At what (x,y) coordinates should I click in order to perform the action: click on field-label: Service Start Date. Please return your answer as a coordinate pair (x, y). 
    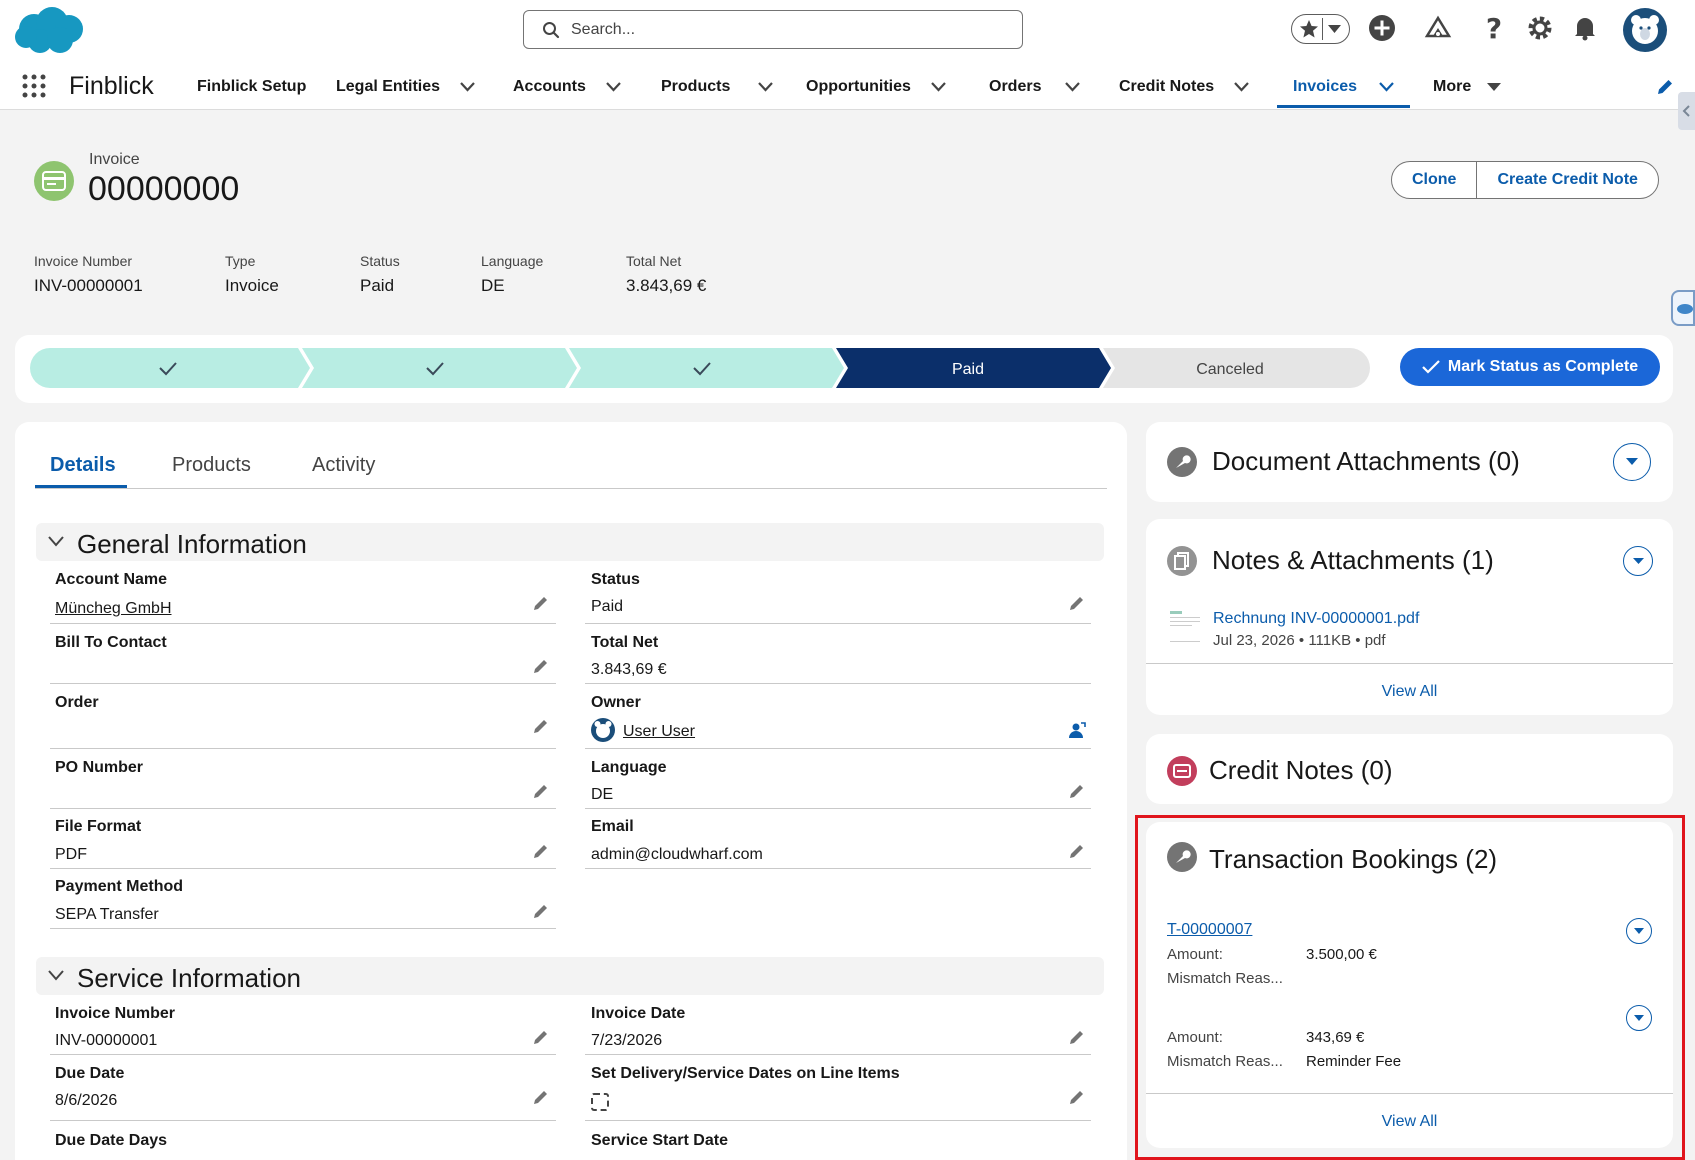
    Looking at the image, I should click on (659, 1140).